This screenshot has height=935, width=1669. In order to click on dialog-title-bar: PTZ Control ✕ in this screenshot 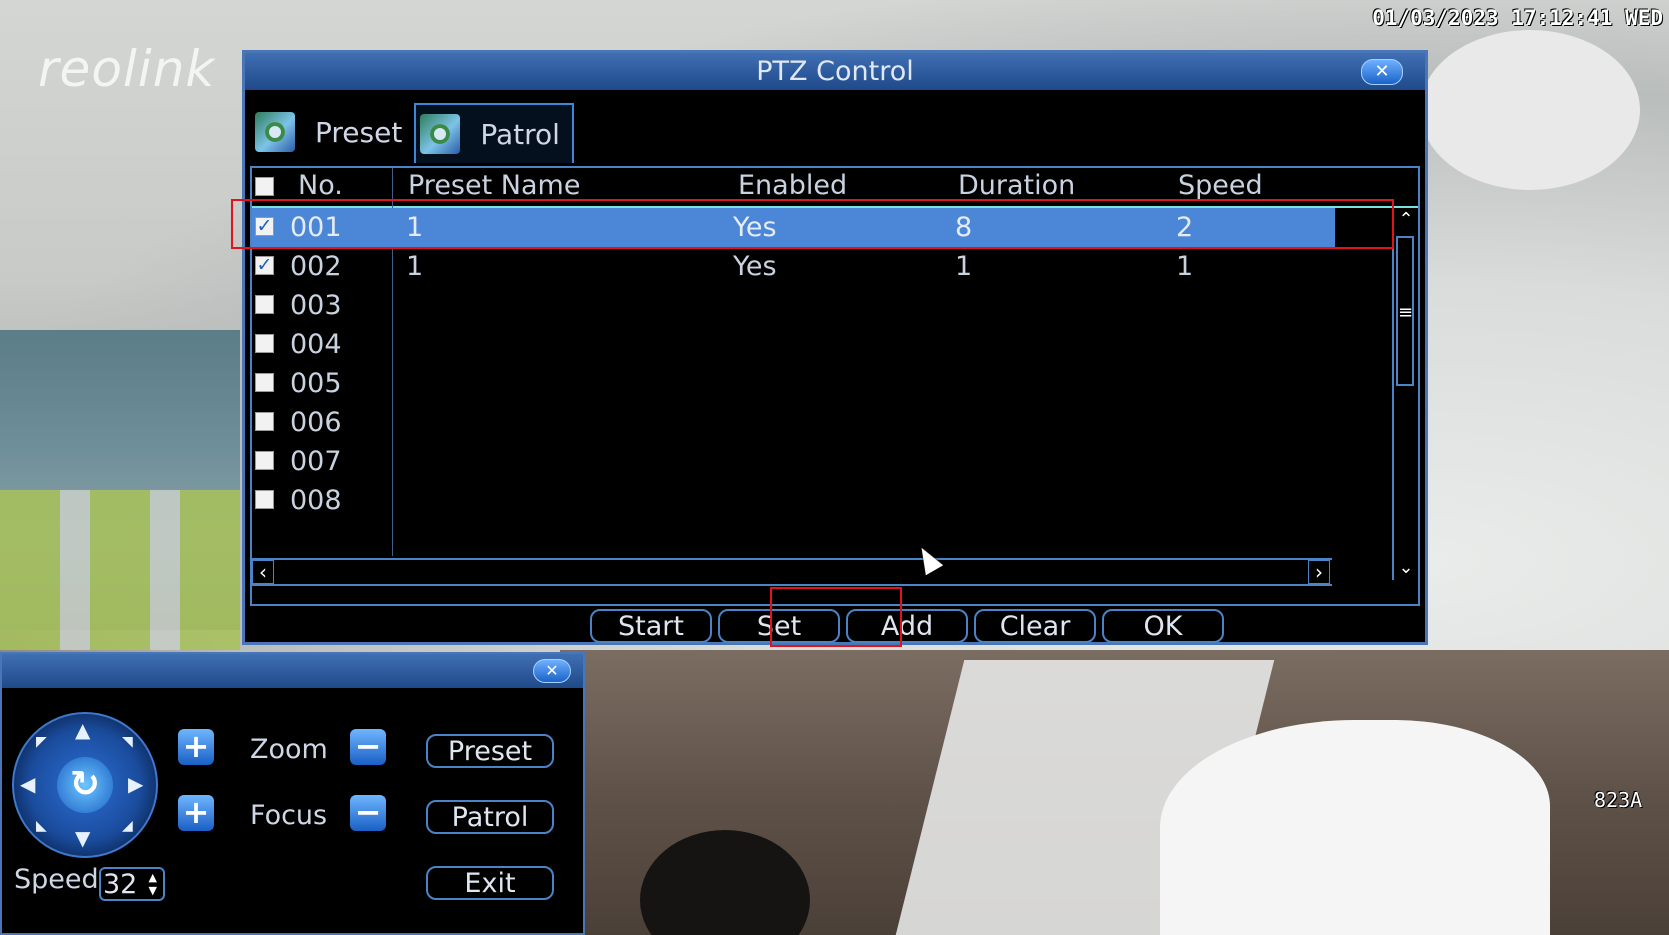, I will do `click(835, 71)`.